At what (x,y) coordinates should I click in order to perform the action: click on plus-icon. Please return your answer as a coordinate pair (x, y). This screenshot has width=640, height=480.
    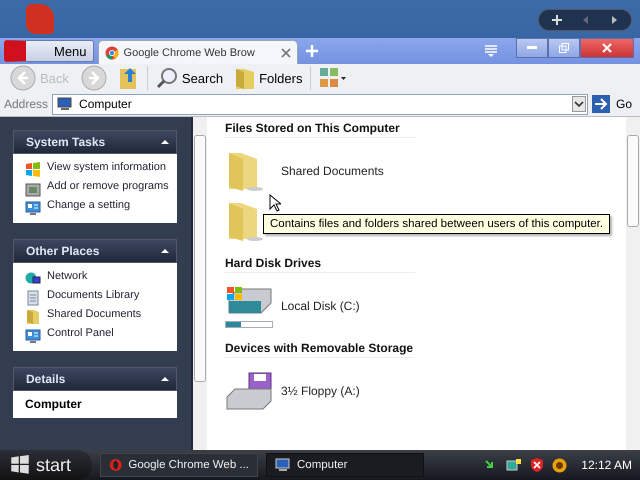
    Looking at the image, I should click on (557, 20).